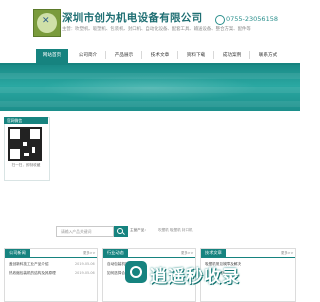  I want to click on hero-banner, so click(150, 88).